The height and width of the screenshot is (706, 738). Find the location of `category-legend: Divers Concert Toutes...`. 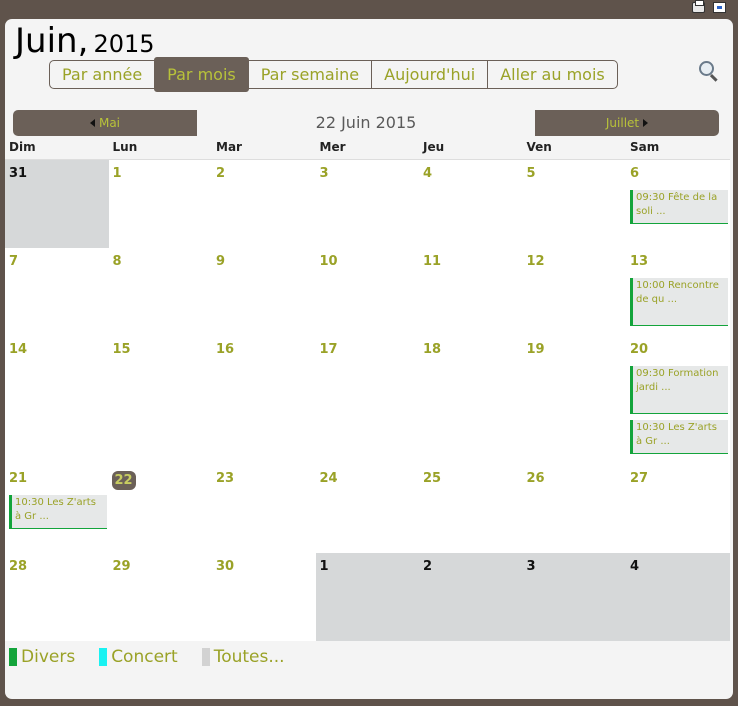

category-legend: Divers Concert Toutes... is located at coordinates (159, 657).